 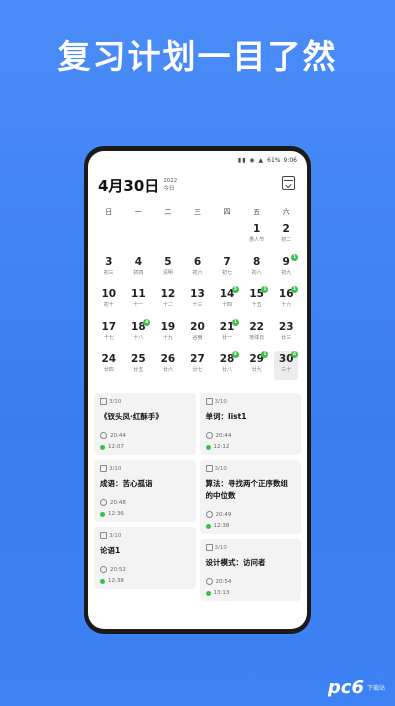 I want to click on lunar-date: 十二, so click(x=167, y=305).